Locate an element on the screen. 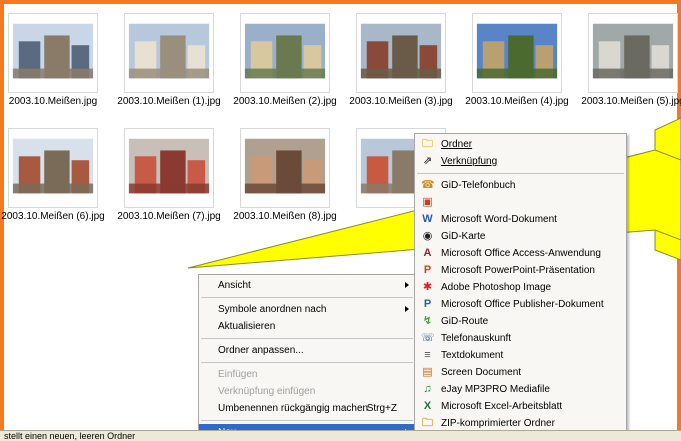 The width and height of the screenshot is (681, 441). new-item-excel: X Microsoft Excel-Arbeitsblatt is located at coordinates (520, 406).